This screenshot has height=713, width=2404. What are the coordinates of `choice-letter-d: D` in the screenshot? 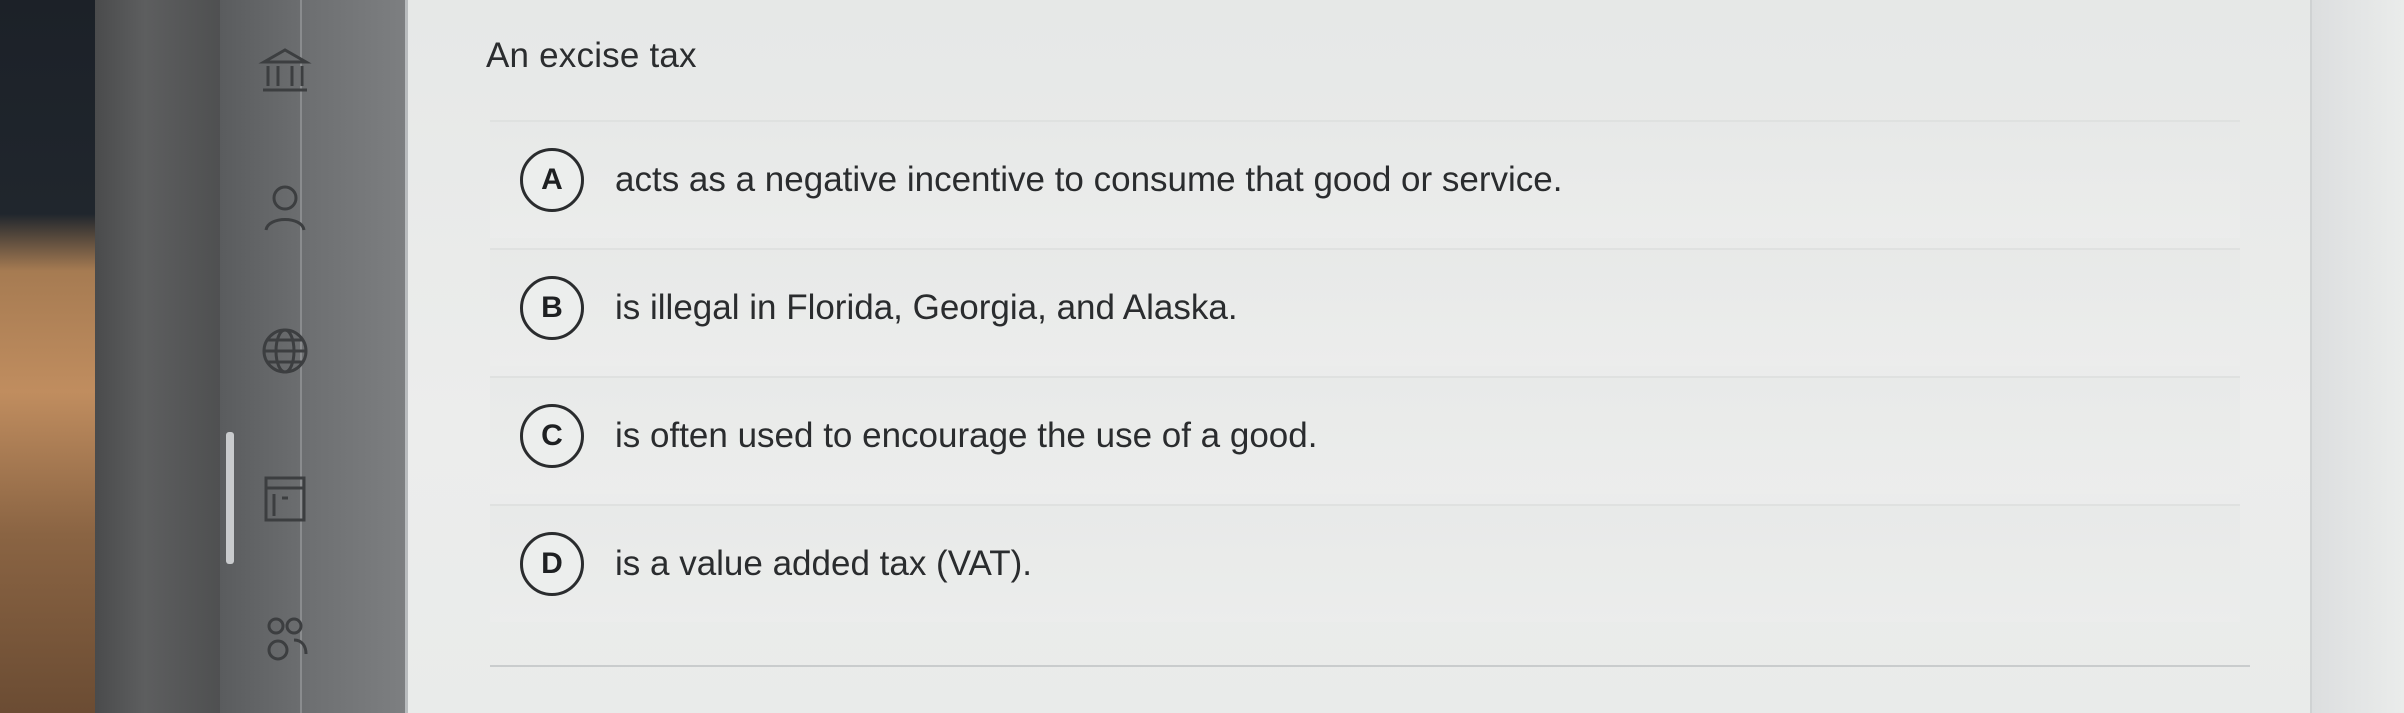 It's located at (552, 564).